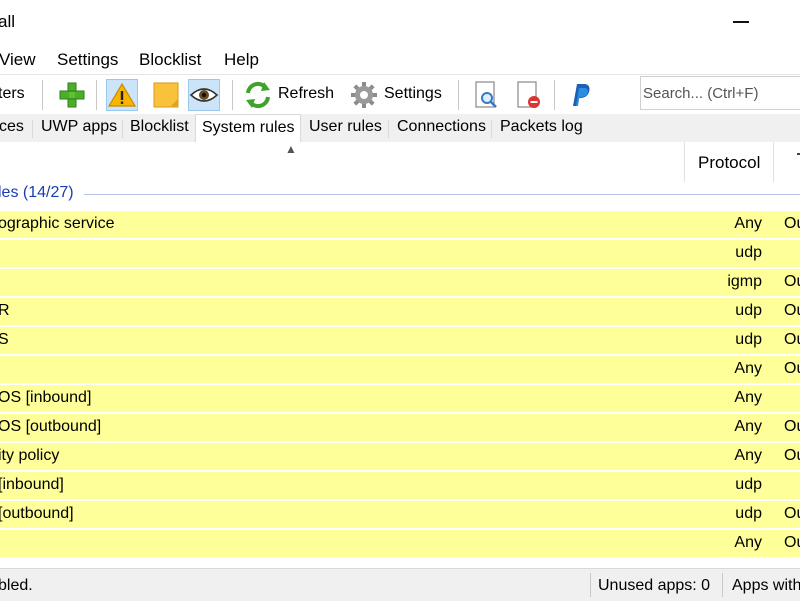 The width and height of the screenshot is (800, 601). I want to click on rule-name: OS [inbound], so click(46, 397).